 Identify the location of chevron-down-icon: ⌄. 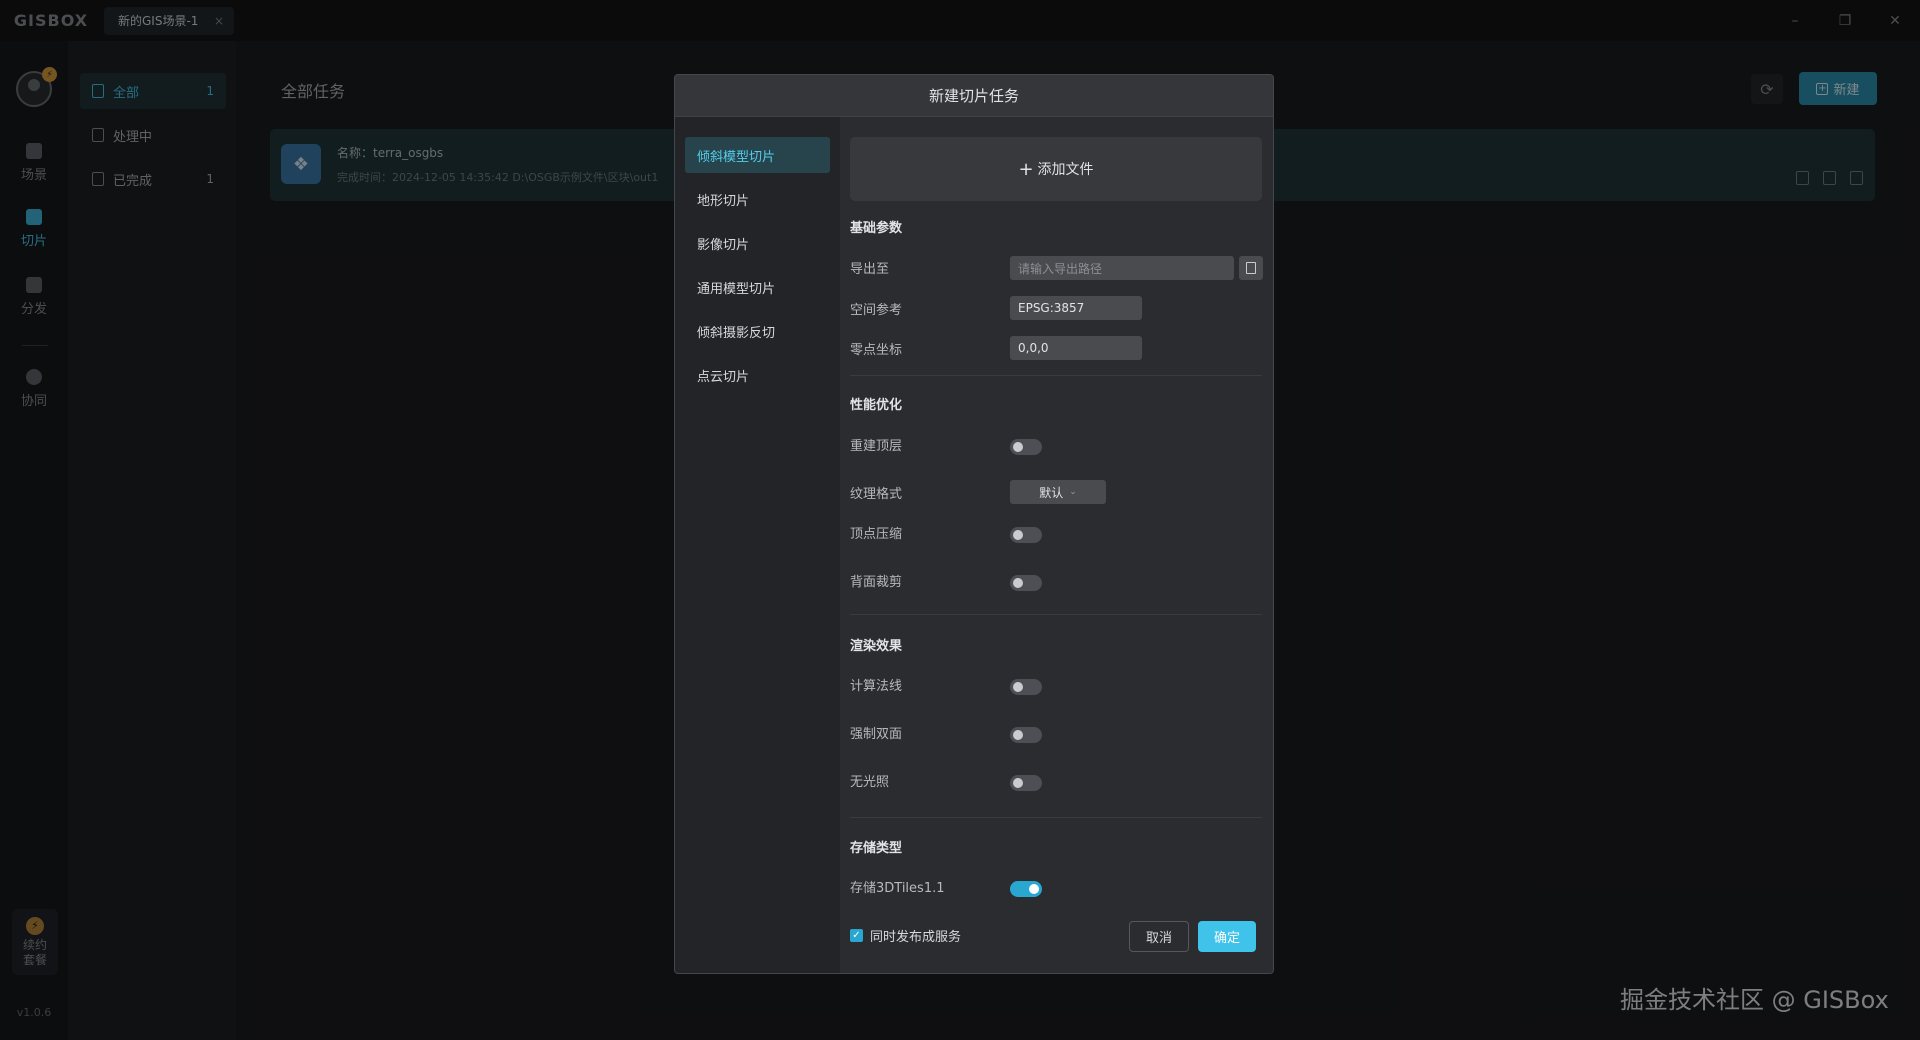
(1073, 492).